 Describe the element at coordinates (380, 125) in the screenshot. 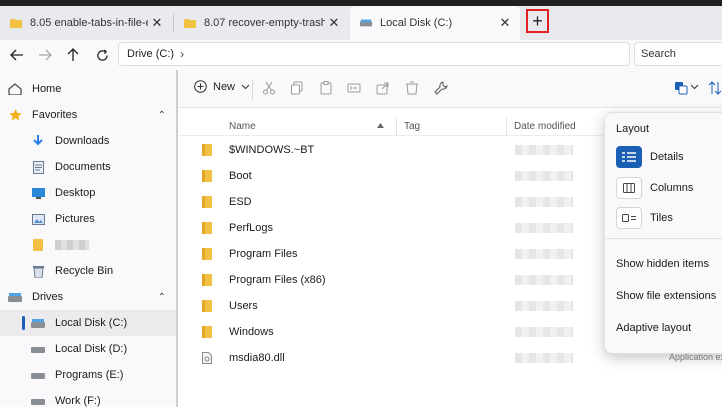

I see `sort-ascending-icon` at that location.